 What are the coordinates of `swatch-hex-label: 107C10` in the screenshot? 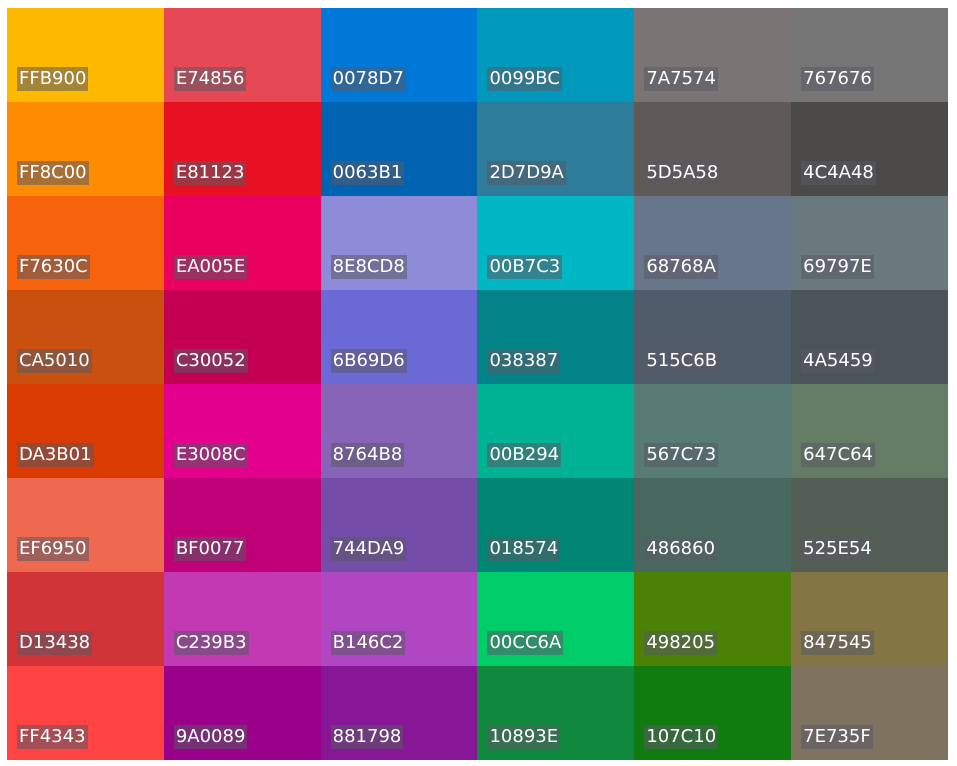 It's located at (681, 737).